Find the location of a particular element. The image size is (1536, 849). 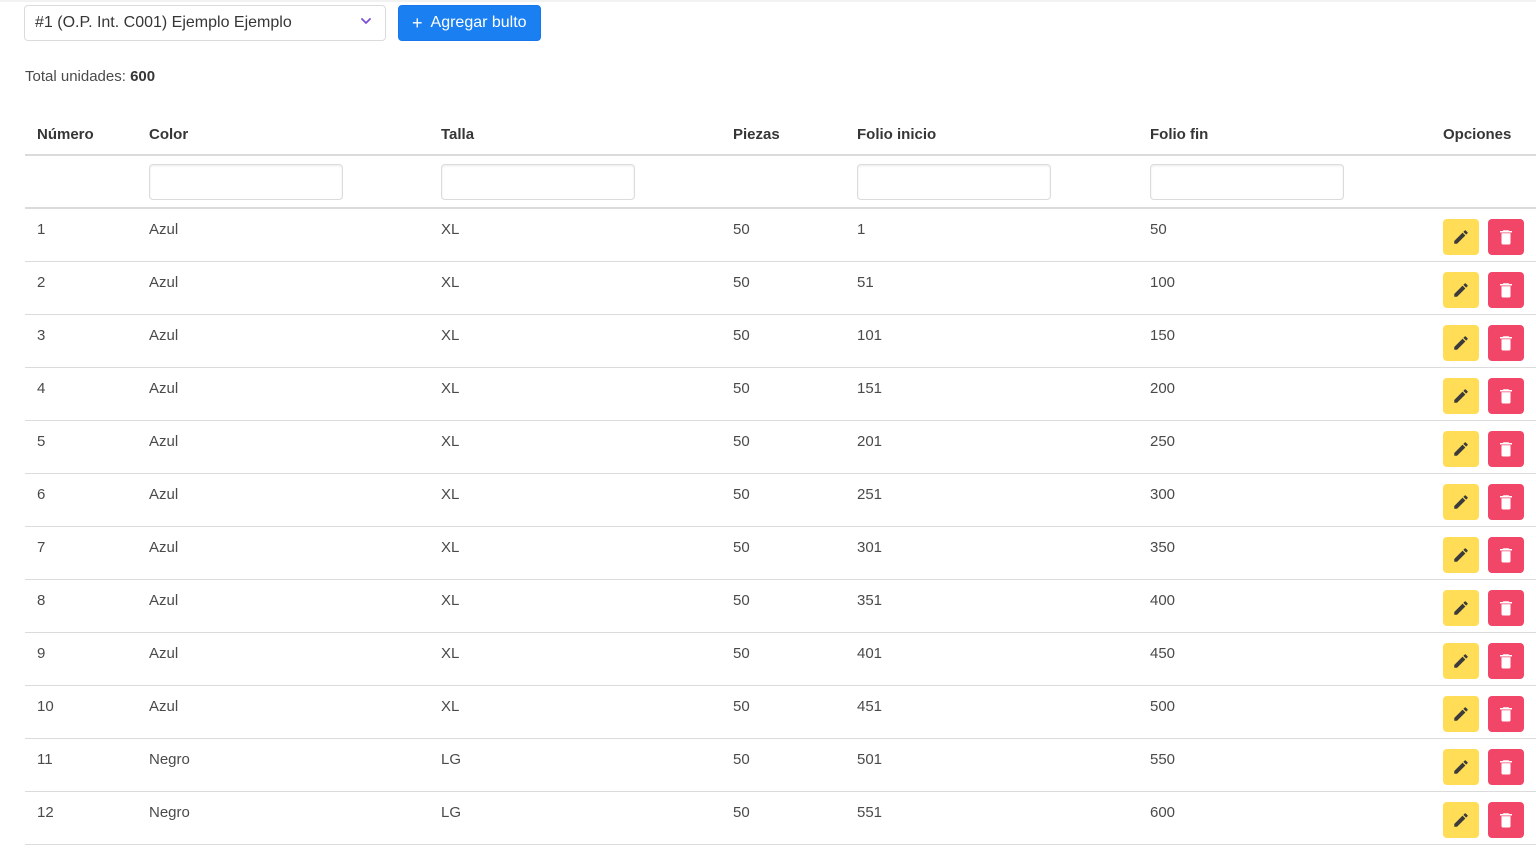

cell-folio-fin: 300 is located at coordinates (1163, 494).